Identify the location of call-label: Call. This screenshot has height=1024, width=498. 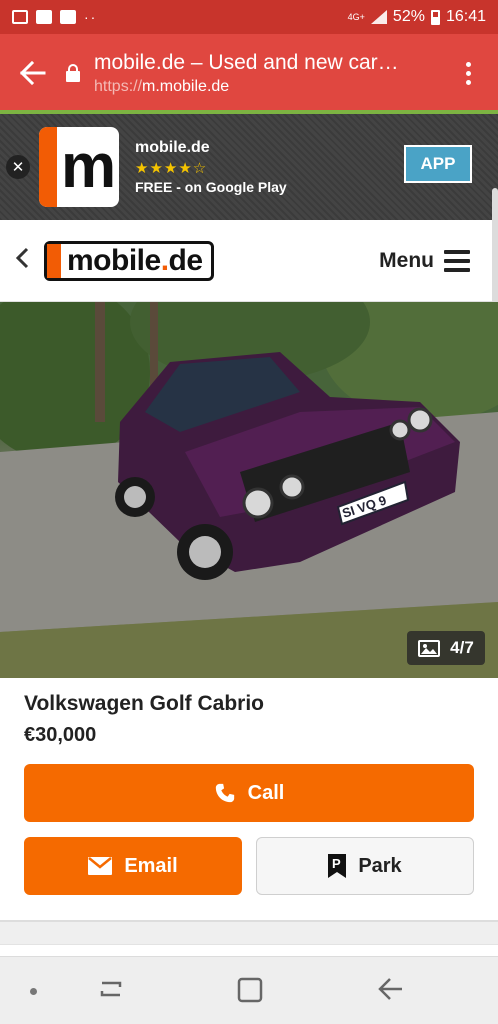
(266, 792).